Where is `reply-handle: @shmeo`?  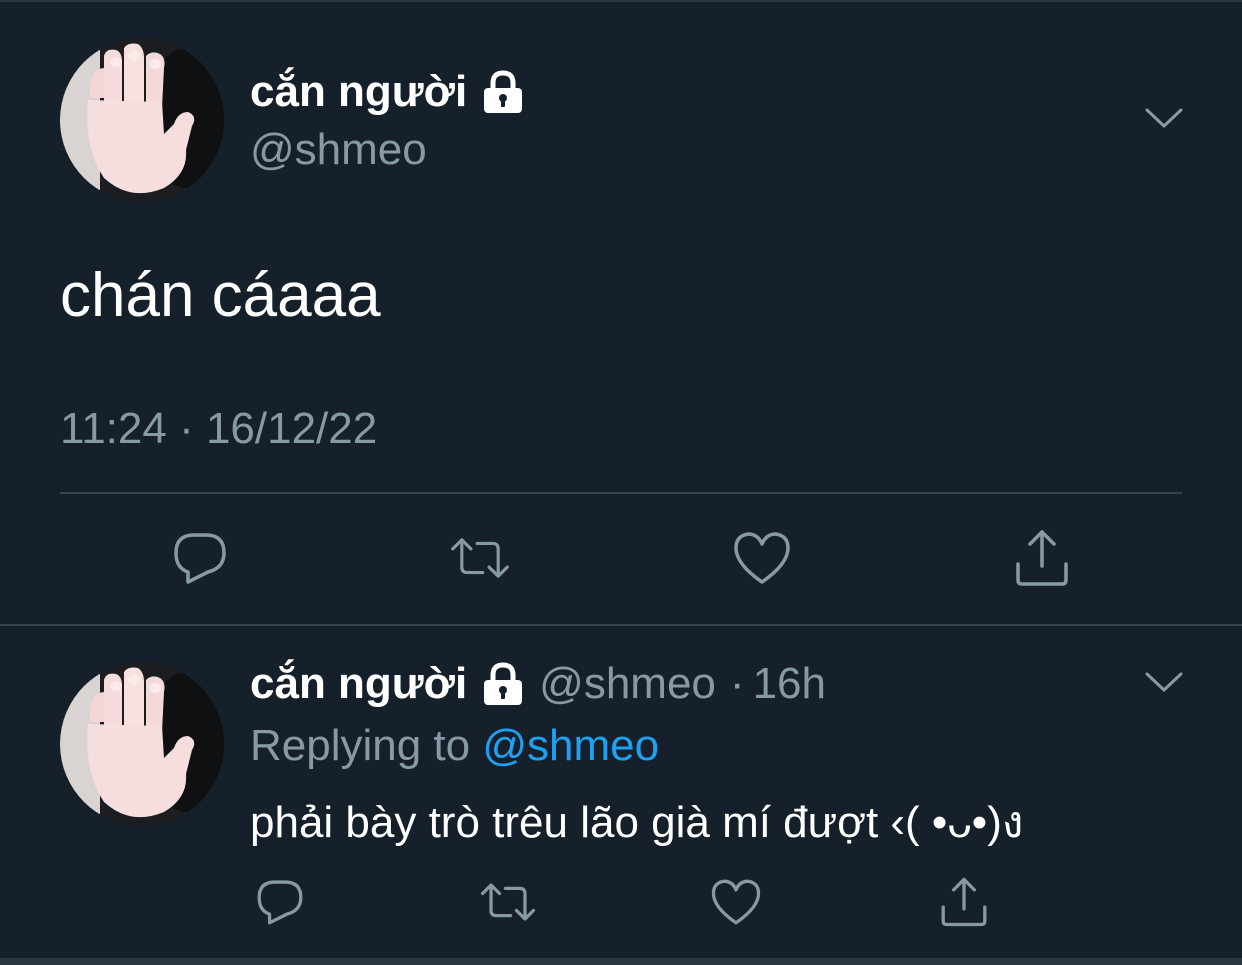
reply-handle: @shmeo is located at coordinates (627, 684).